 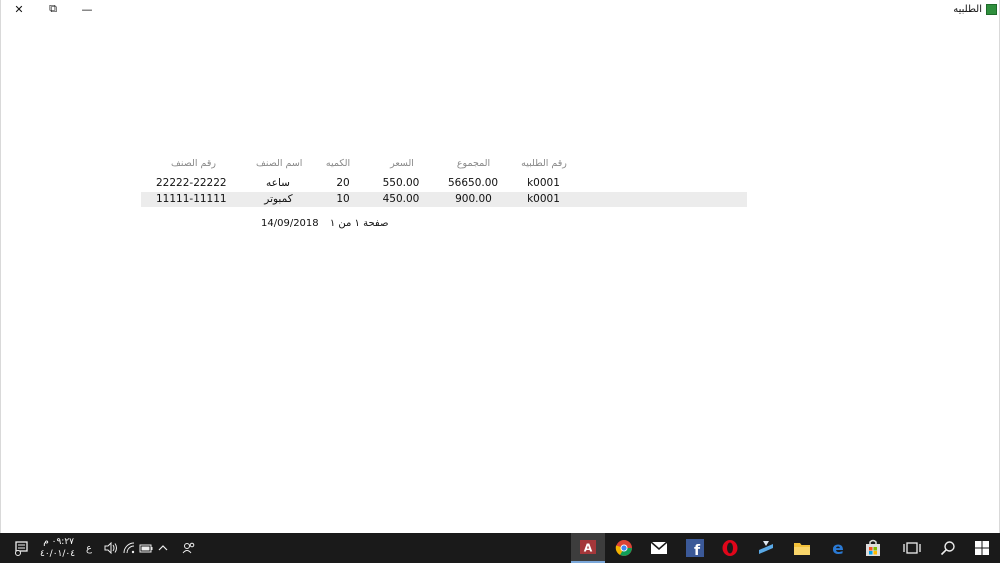 I want to click on start-icon, so click(x=982, y=548).